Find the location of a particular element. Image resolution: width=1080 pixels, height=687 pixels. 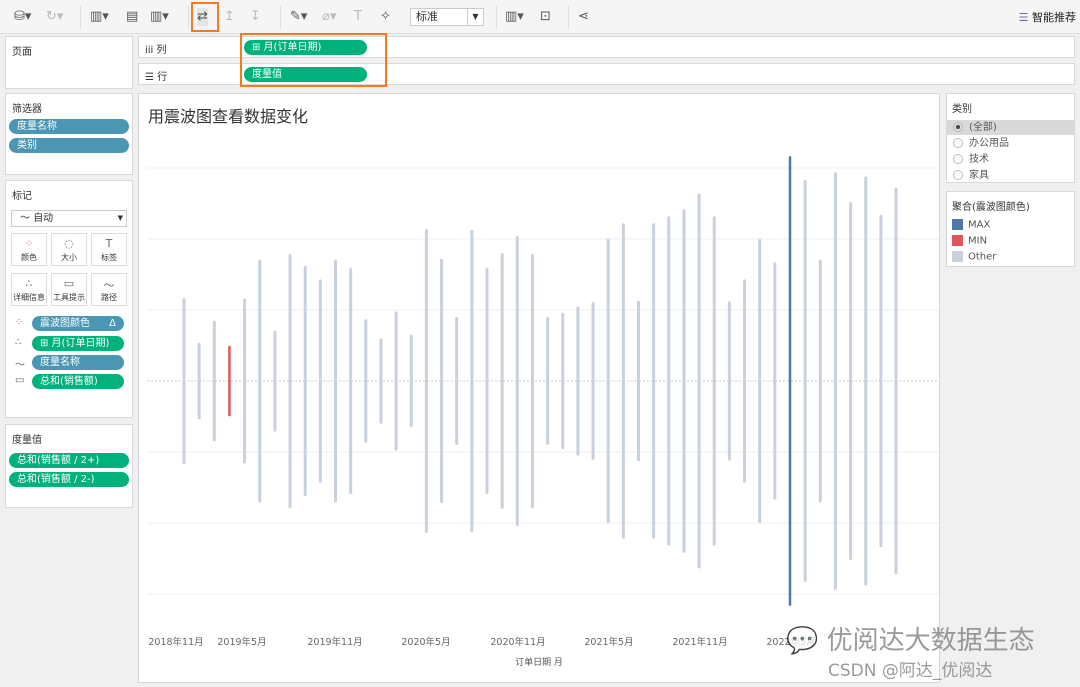

color-button: ⁘ 颜色 is located at coordinates (29, 249).